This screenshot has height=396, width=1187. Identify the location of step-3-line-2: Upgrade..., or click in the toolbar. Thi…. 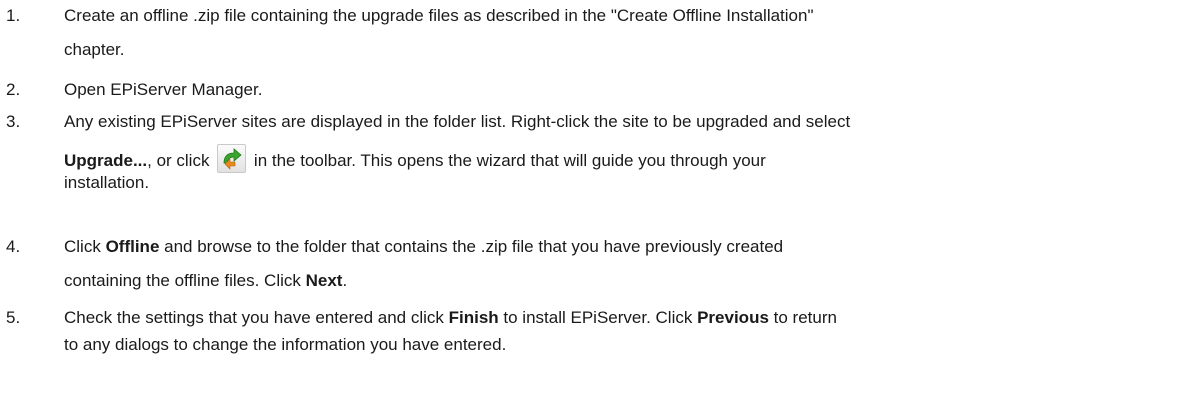
(619, 158).